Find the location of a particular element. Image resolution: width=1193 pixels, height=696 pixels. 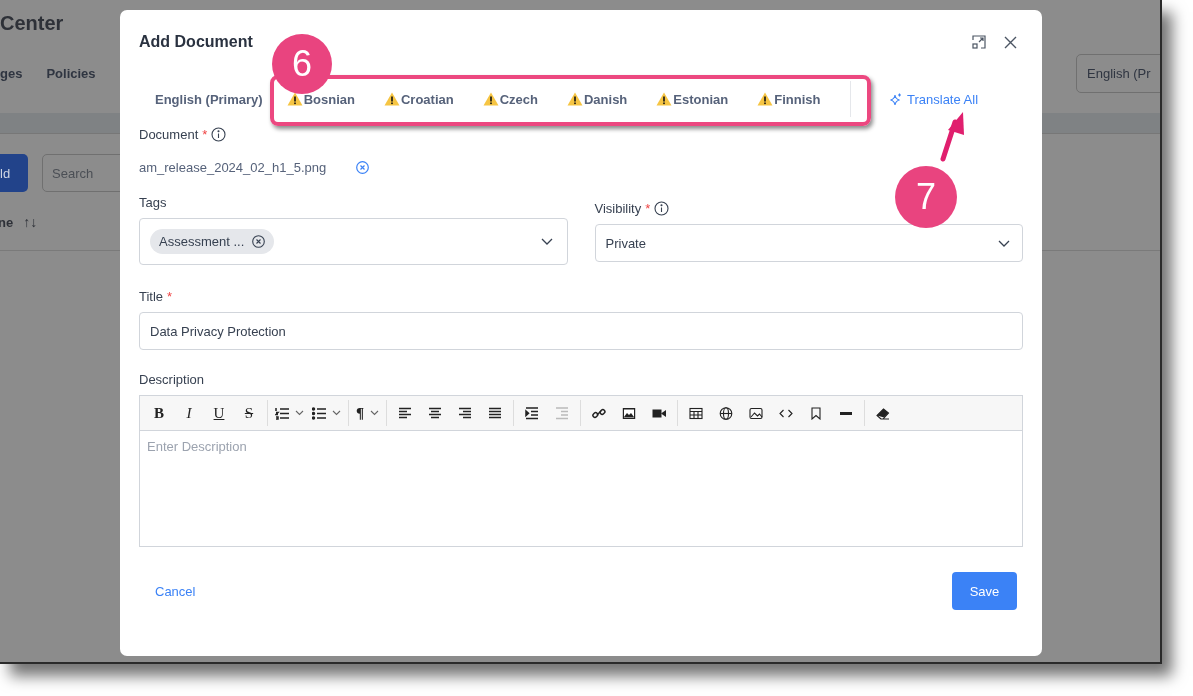

indent-icon is located at coordinates (532, 413).